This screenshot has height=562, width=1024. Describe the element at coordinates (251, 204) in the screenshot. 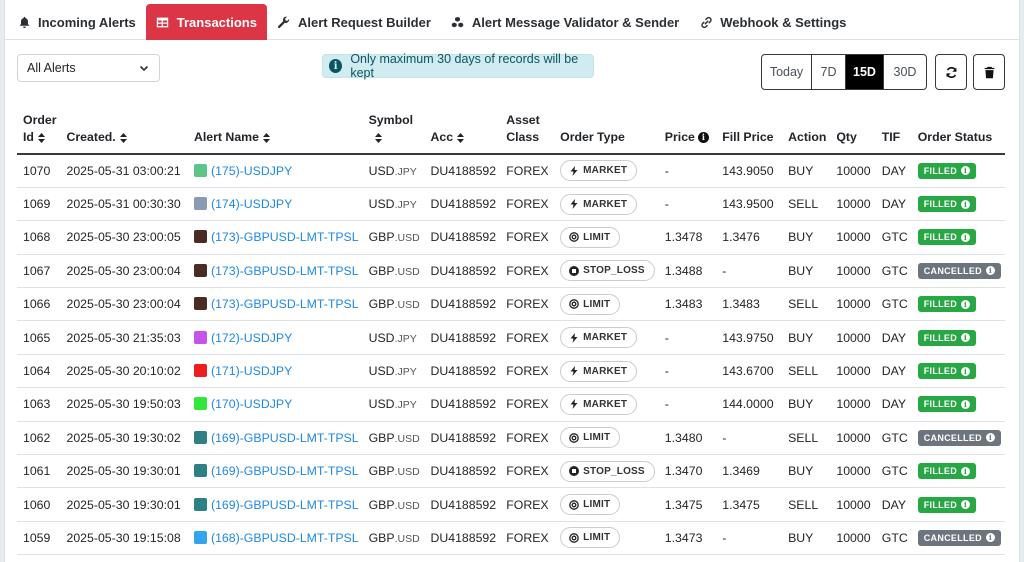

I see `alert-name-link: (174)-USDJPY` at that location.